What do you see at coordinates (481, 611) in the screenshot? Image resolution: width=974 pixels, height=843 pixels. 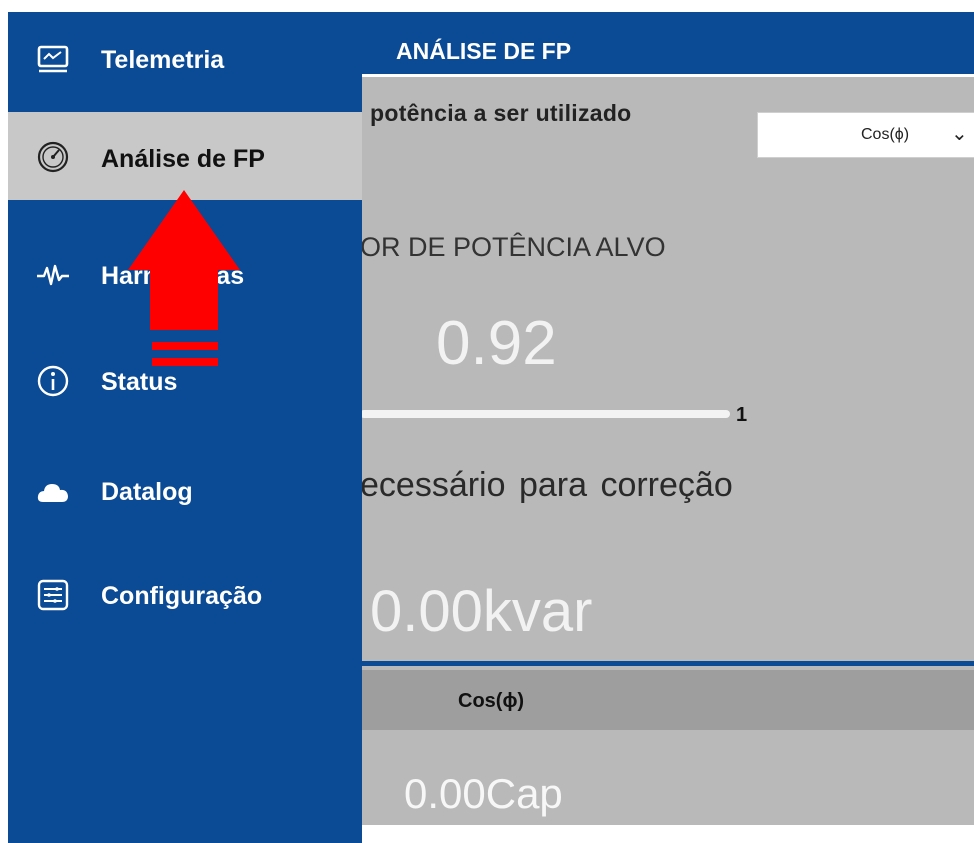 I see `kvar-value: 0.00kvar` at bounding box center [481, 611].